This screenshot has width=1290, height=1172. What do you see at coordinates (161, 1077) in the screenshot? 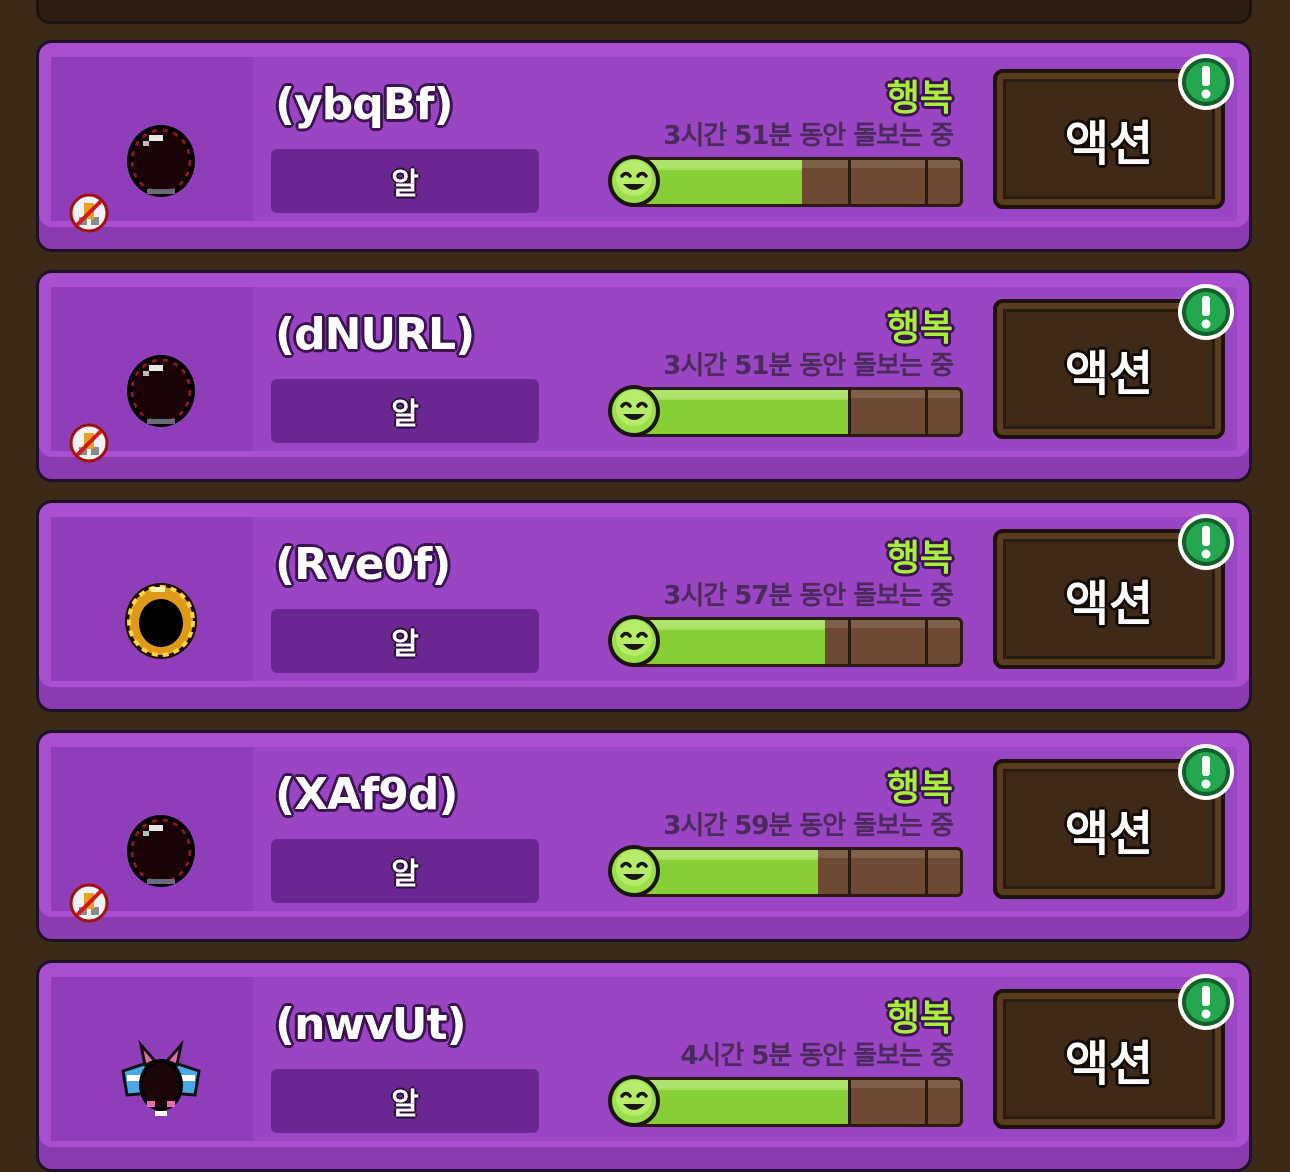
I see `pet-sprite-winged-egg` at bounding box center [161, 1077].